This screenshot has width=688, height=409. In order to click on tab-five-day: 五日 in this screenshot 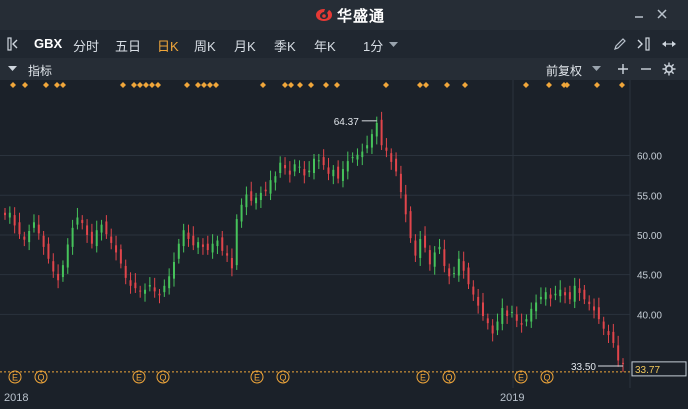, I will do `click(128, 45)`.